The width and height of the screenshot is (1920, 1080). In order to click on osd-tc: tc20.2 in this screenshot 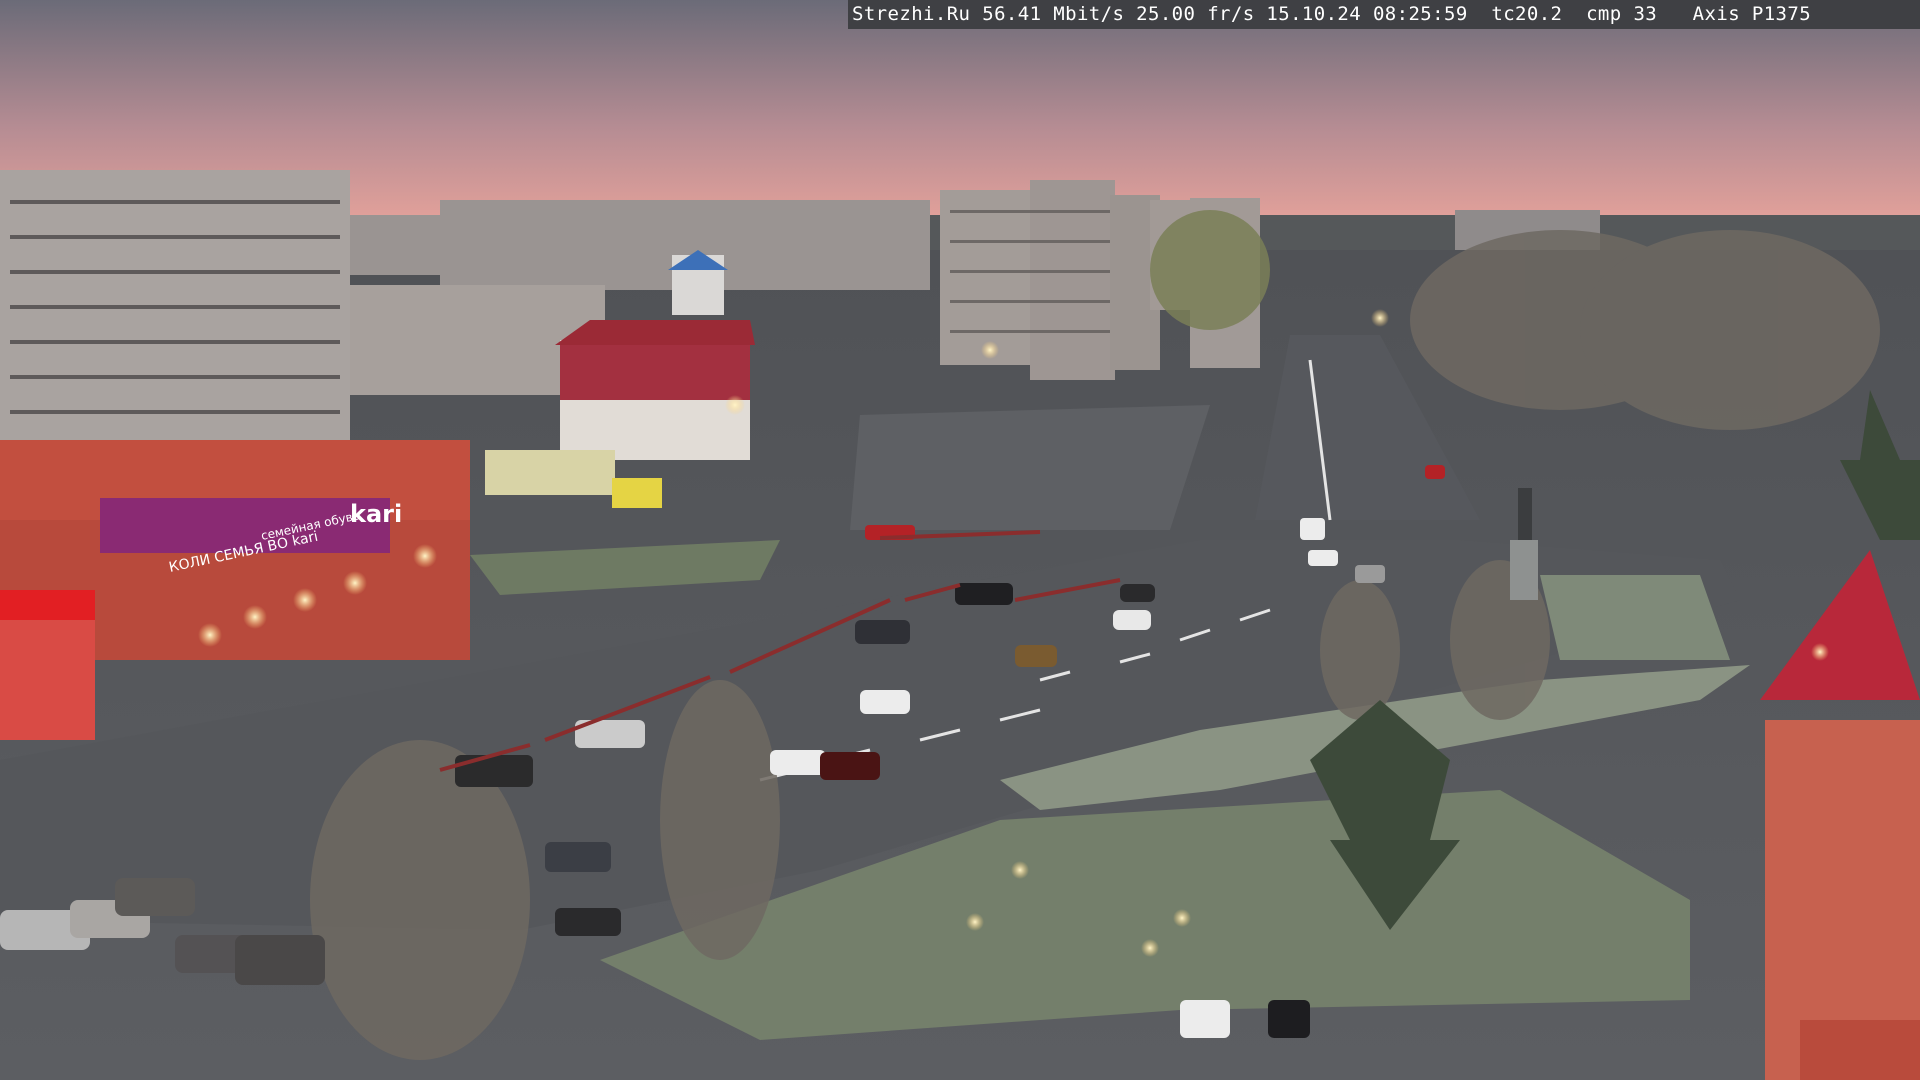, I will do `click(1527, 14)`.